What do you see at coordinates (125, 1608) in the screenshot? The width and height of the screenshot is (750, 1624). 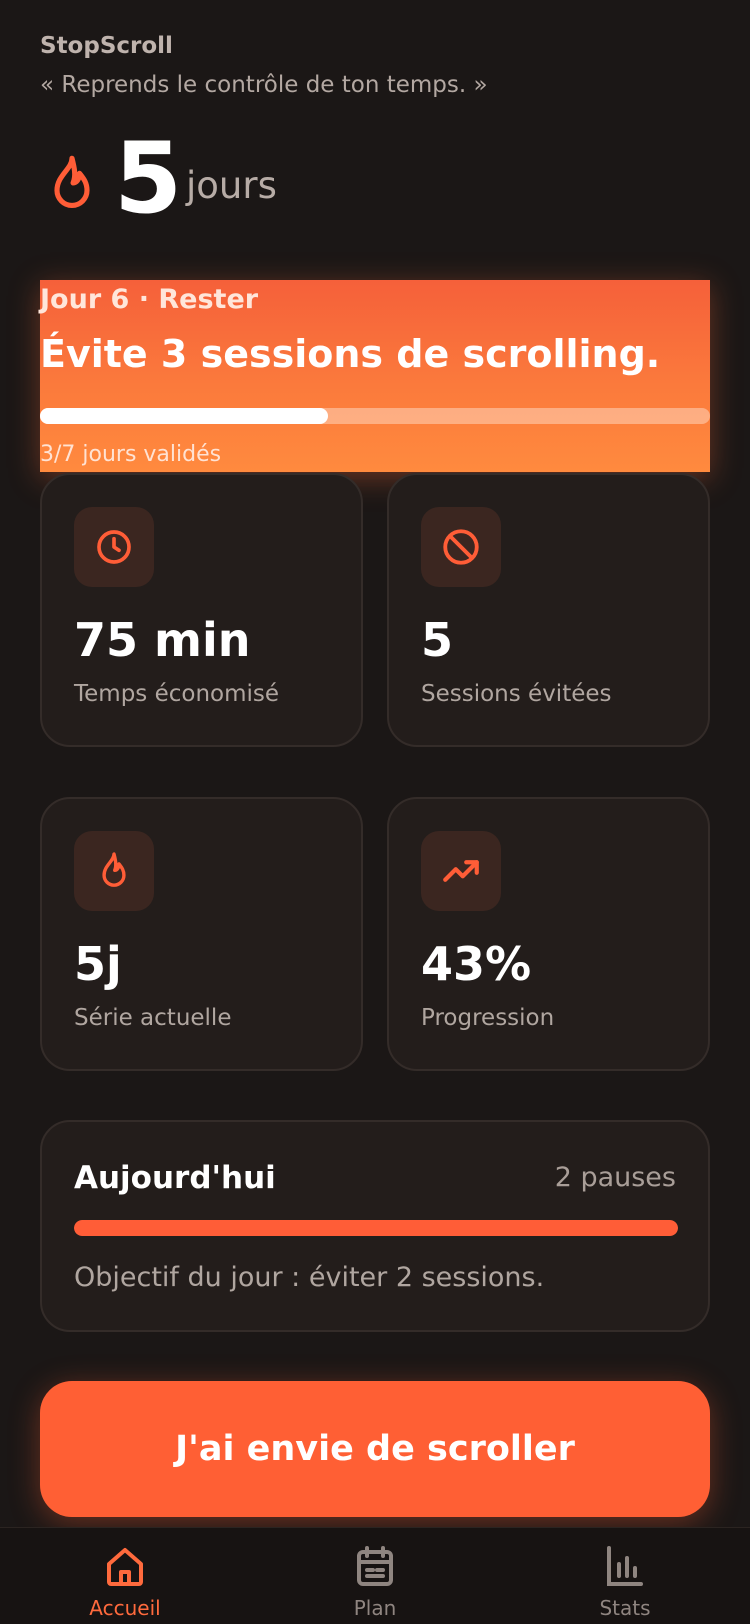 I see `tab-label: Accueil` at bounding box center [125, 1608].